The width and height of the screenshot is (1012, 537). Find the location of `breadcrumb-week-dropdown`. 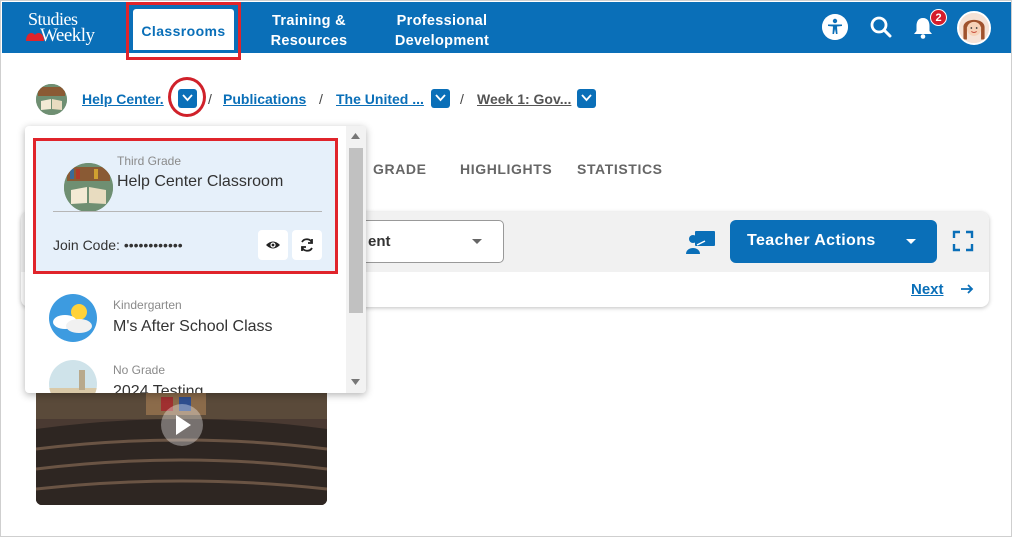

breadcrumb-week-dropdown is located at coordinates (586, 98).